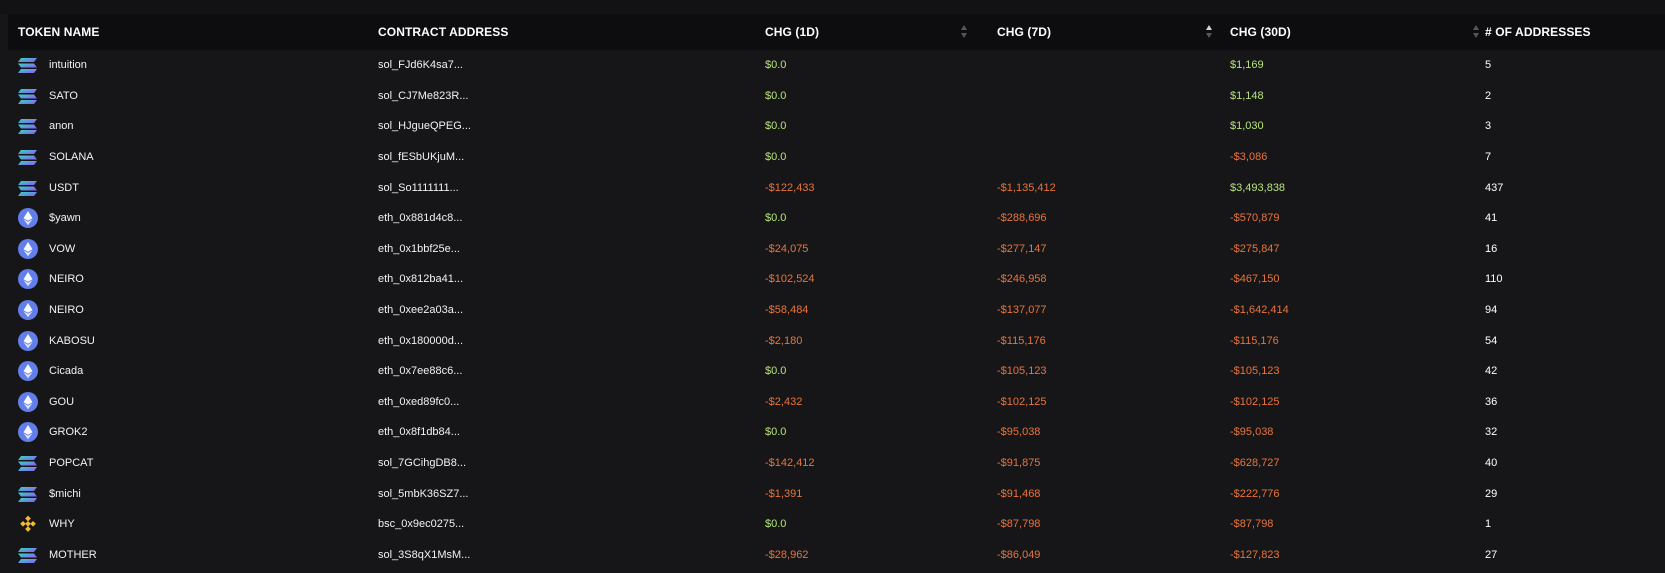 Image resolution: width=1665 pixels, height=573 pixels. I want to click on token-name: anon, so click(61, 126).